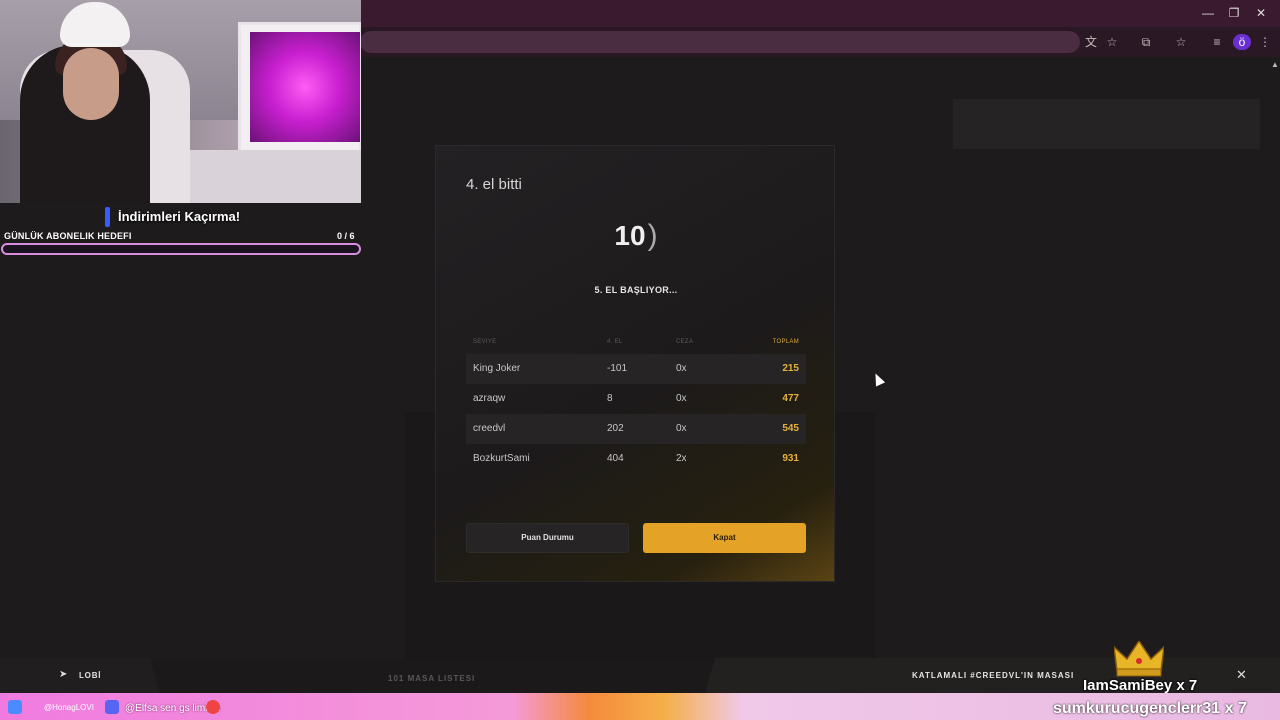 The image size is (1280, 720). What do you see at coordinates (497, 368) in the screenshot?
I see `player-name: King Joker` at bounding box center [497, 368].